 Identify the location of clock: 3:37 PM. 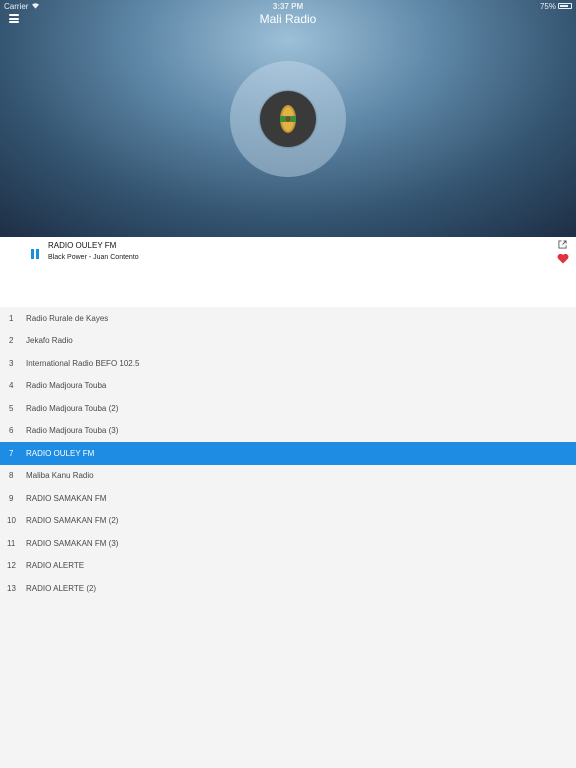
(288, 6).